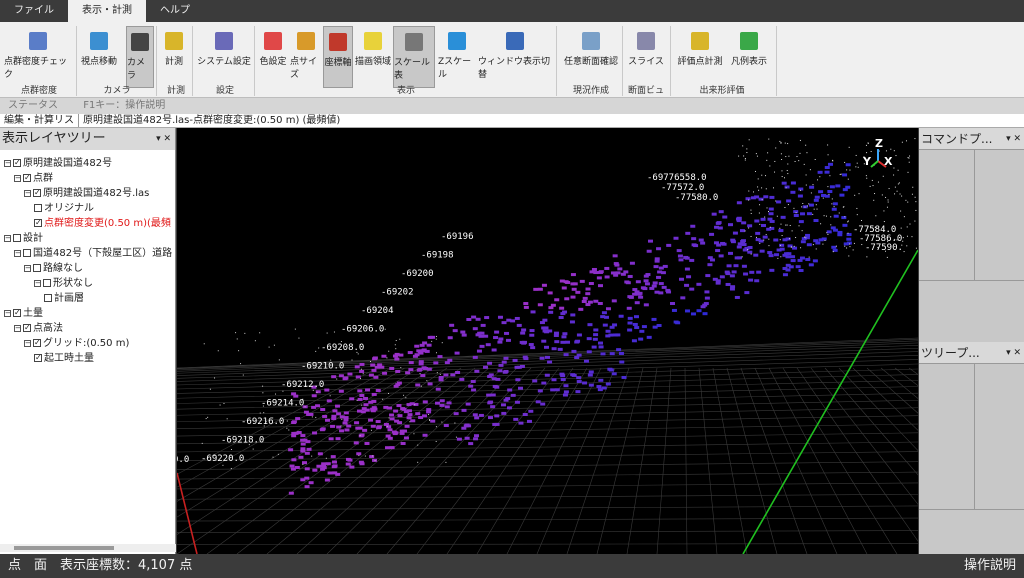  Describe the element at coordinates (163, 139) in the screenshot. I see `panel-controls: ▾ ✕` at that location.